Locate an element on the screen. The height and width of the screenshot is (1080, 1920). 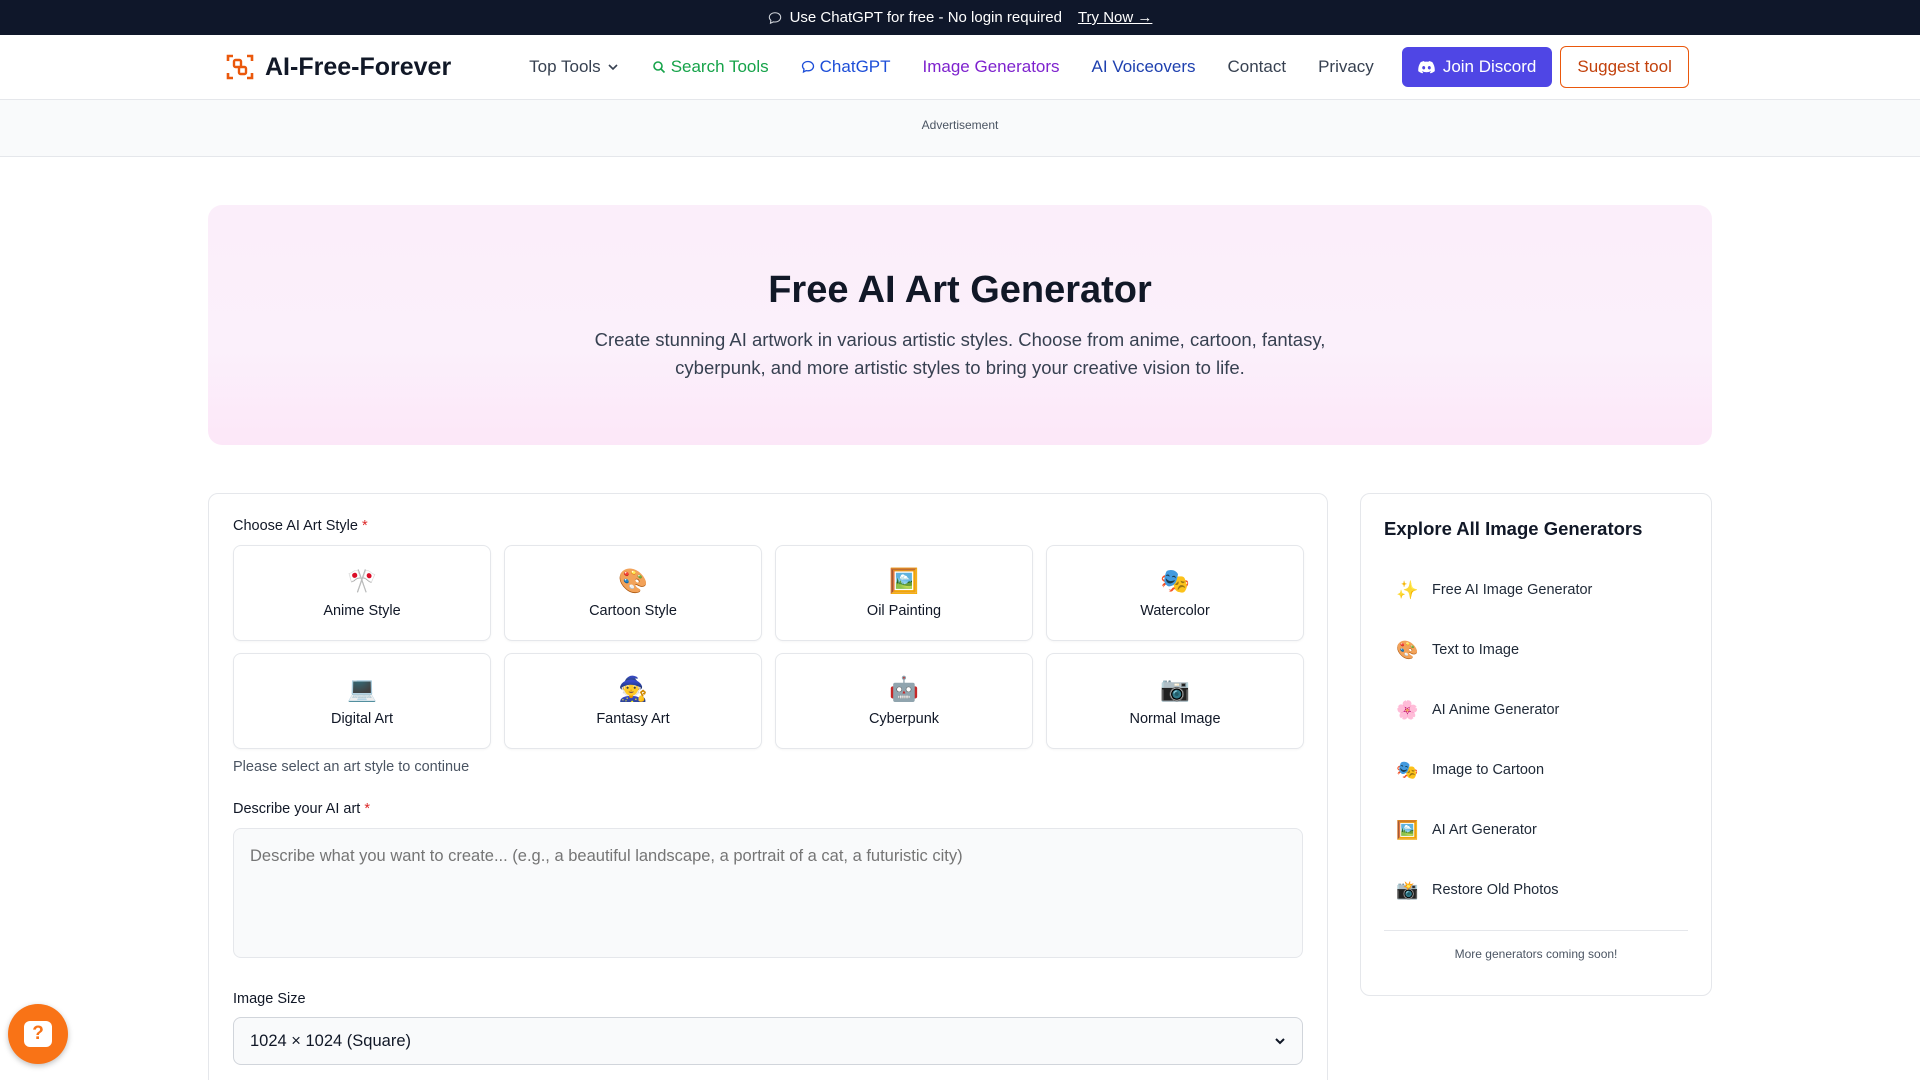
laptop-icon: 💻 is located at coordinates (362, 689).